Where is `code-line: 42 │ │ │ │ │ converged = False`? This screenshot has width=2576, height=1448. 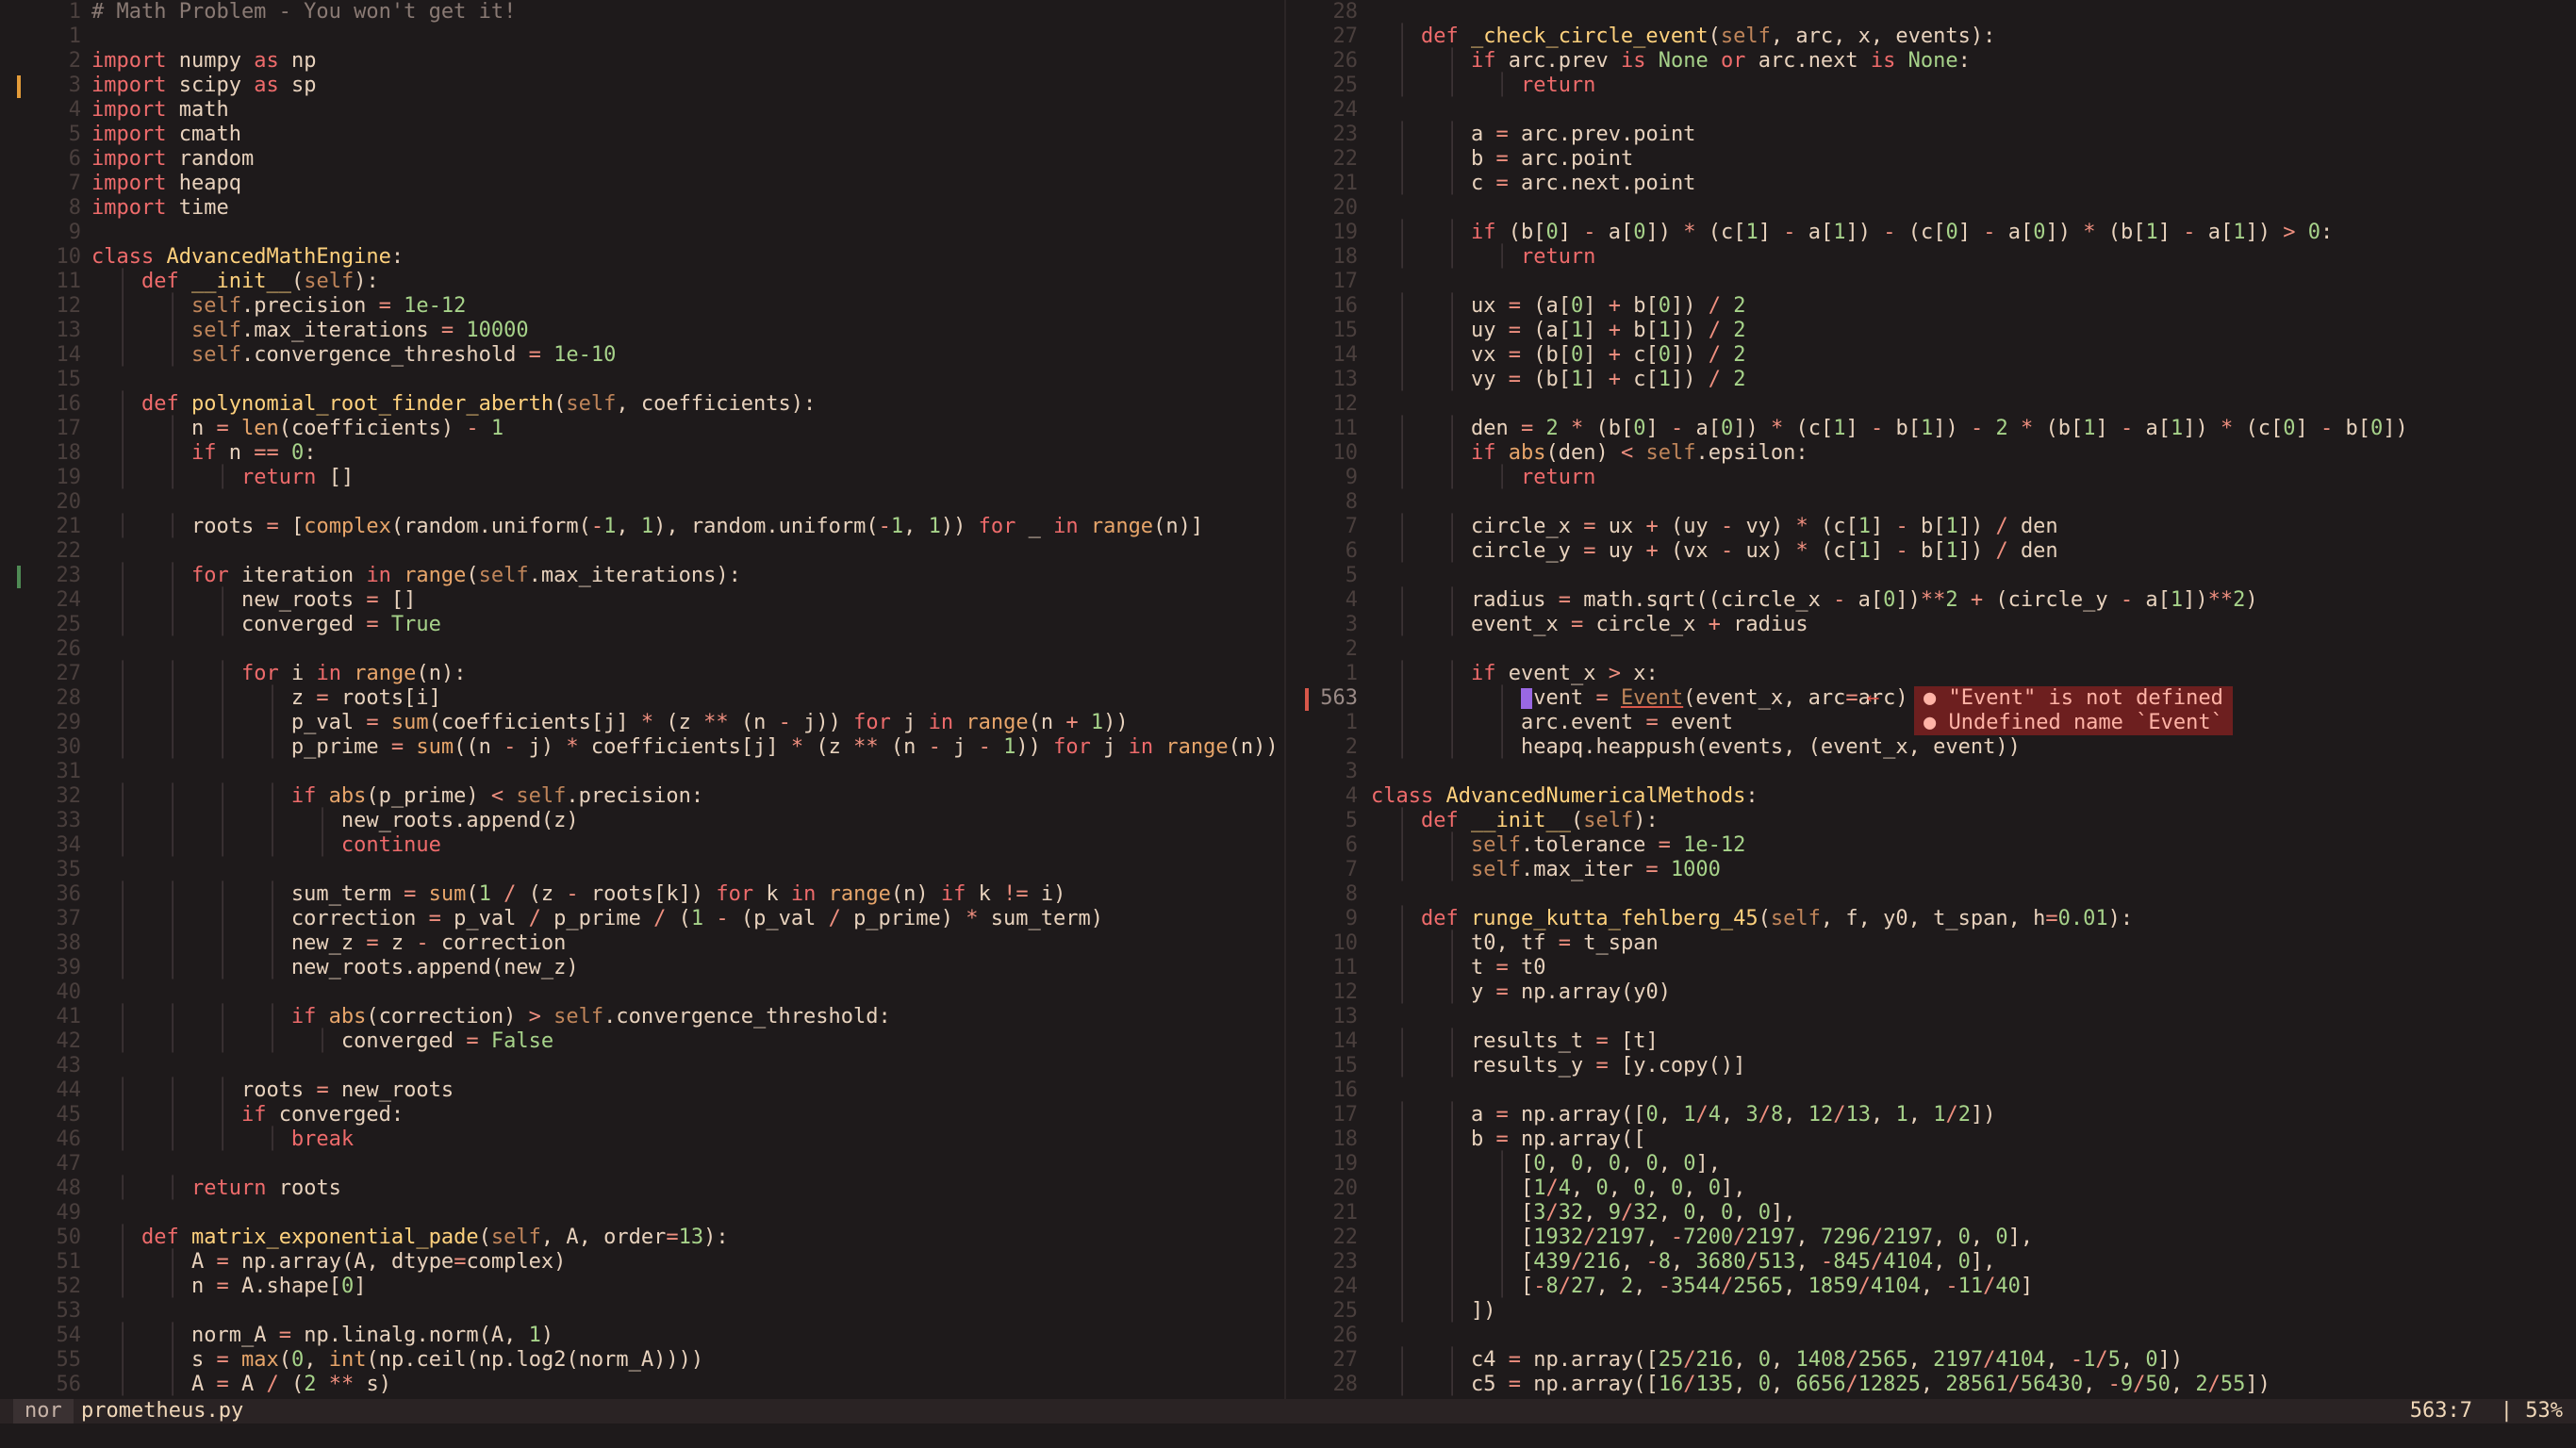
code-line: 42 │ │ │ │ │ converged = False is located at coordinates (642, 1041).